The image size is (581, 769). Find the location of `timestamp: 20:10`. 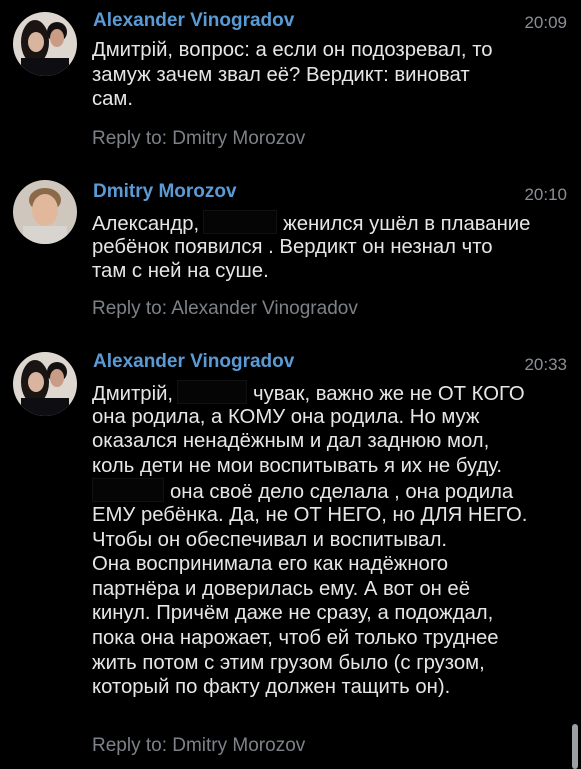

timestamp: 20:10 is located at coordinates (545, 194).